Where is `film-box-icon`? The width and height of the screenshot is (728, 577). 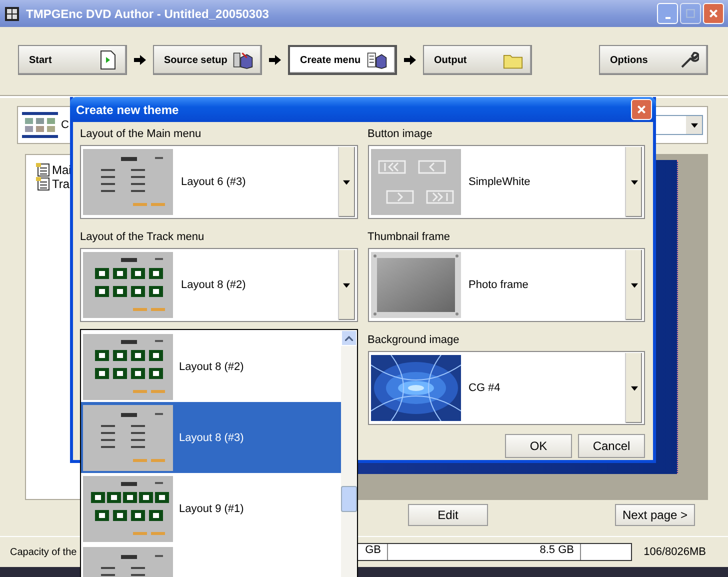 film-box-icon is located at coordinates (243, 60).